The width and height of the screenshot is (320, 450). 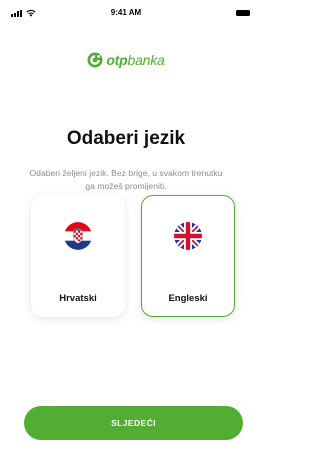 I want to click on status-time: 9:41 AM, so click(x=126, y=12).